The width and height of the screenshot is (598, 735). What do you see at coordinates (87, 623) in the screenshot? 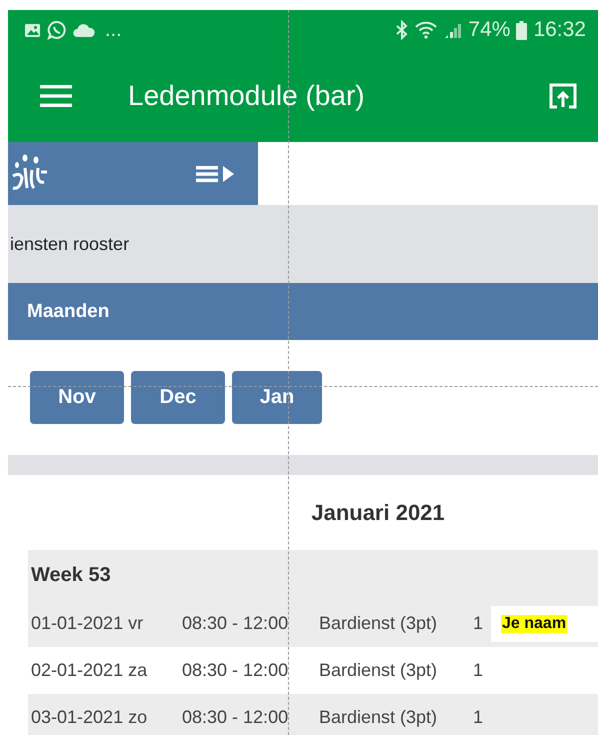
I see `date-cell-text: 01-01-2021 vr` at bounding box center [87, 623].